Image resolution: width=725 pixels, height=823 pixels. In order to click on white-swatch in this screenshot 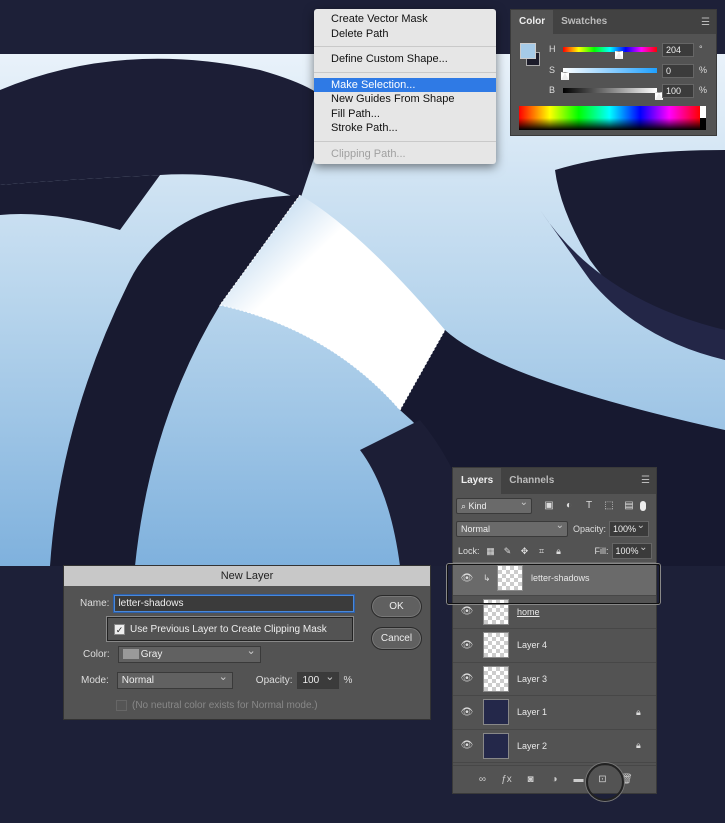, I will do `click(703, 112)`.